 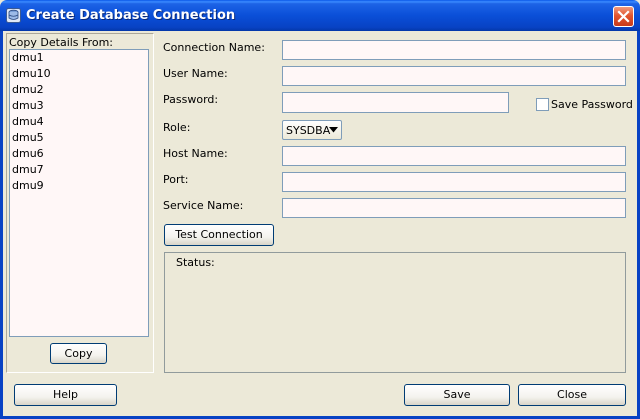 I want to click on role-select: SYSDBA, so click(x=312, y=130).